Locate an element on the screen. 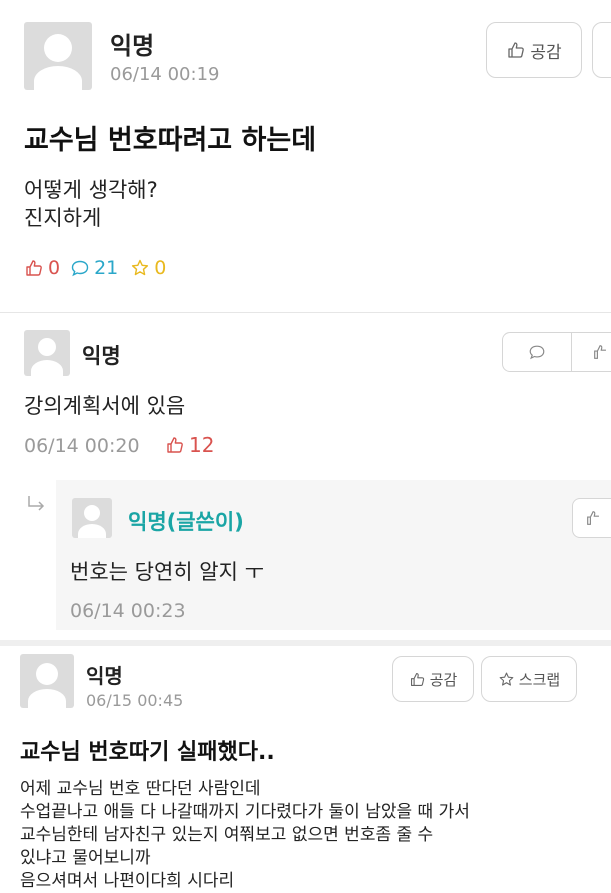 The width and height of the screenshot is (611, 893). reply-date: 06/14 00:23 is located at coordinates (128, 611).